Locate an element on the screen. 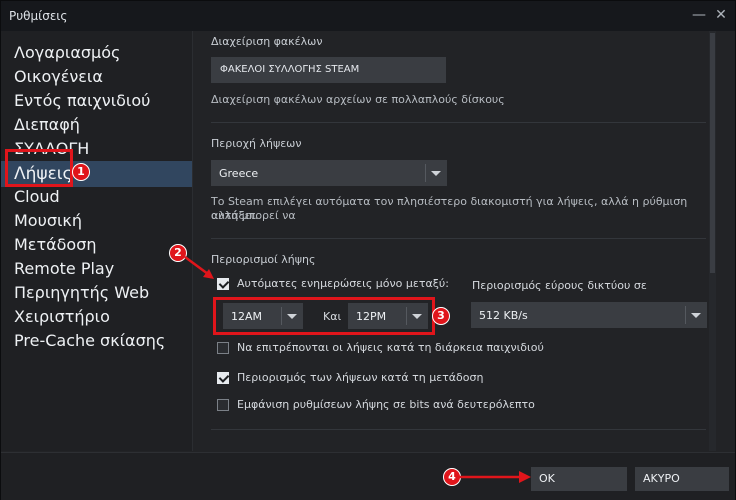  sidebar-item-family: Οικογένεια is located at coordinates (96, 77).